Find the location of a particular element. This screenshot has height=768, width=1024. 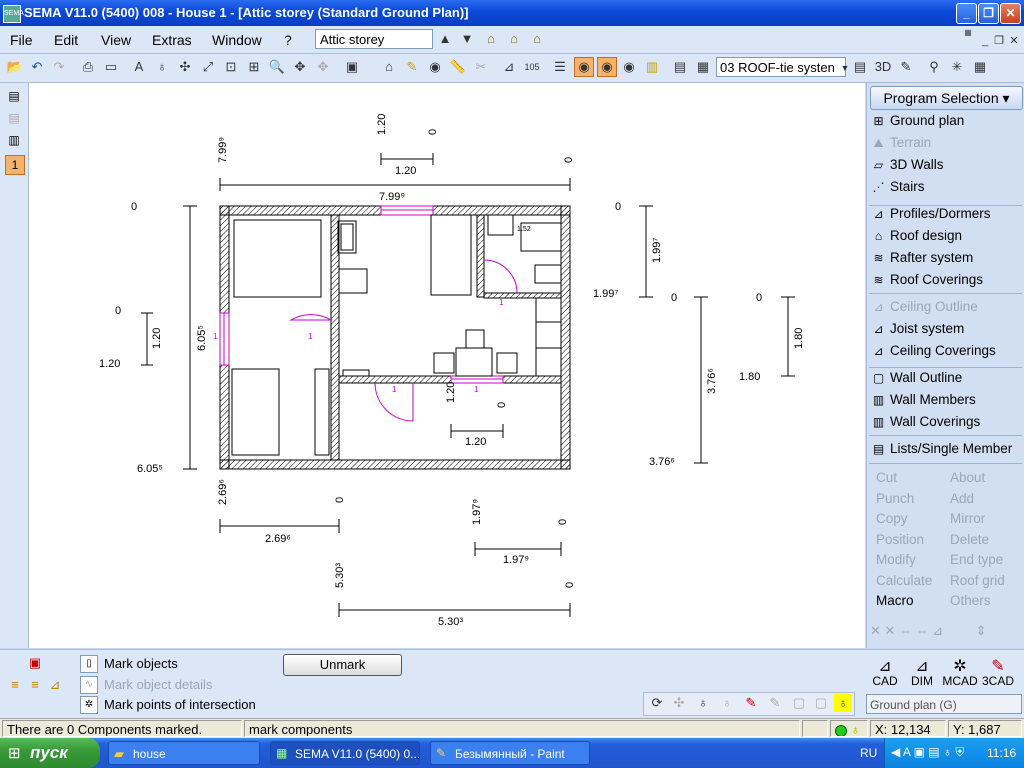

clock: 11:16 is located at coordinates (1001, 753).